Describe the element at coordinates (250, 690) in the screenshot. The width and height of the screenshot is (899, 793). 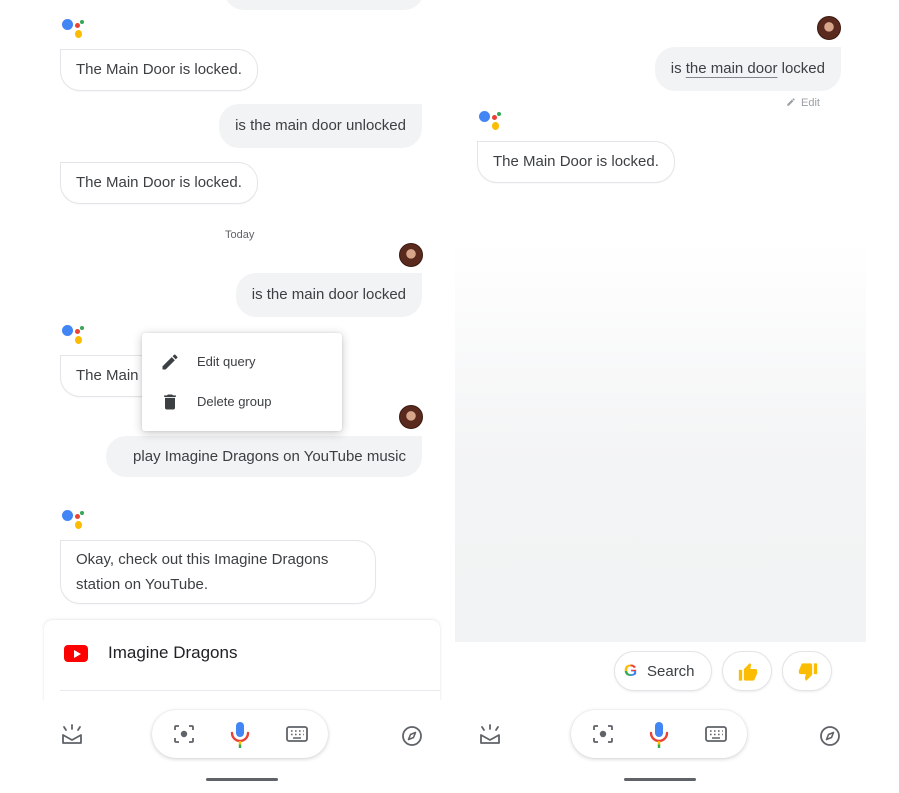
I see `divider` at that location.